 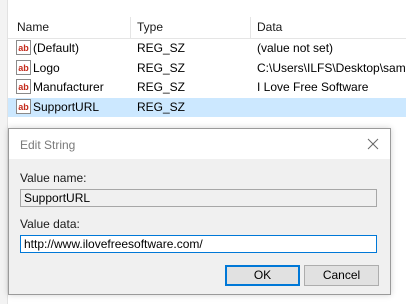 What do you see at coordinates (207, 107) in the screenshot?
I see `registry-row-selected: ab SupportURL REG_SZ` at bounding box center [207, 107].